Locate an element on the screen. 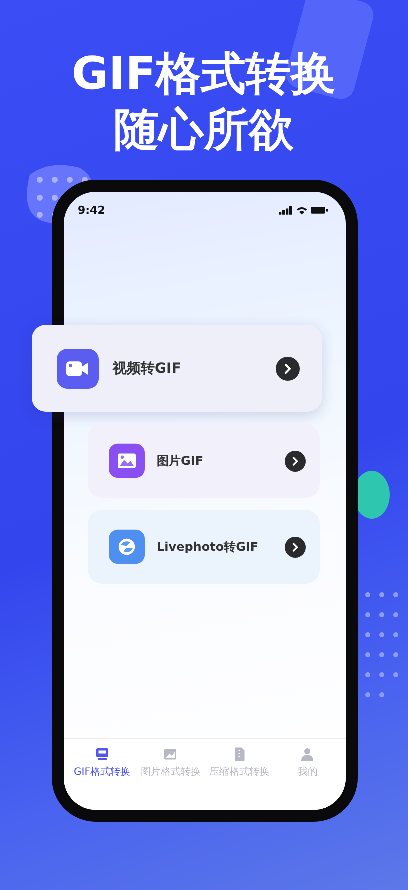 This screenshot has width=408, height=890. feature-card: 图片GIF is located at coordinates (204, 461).